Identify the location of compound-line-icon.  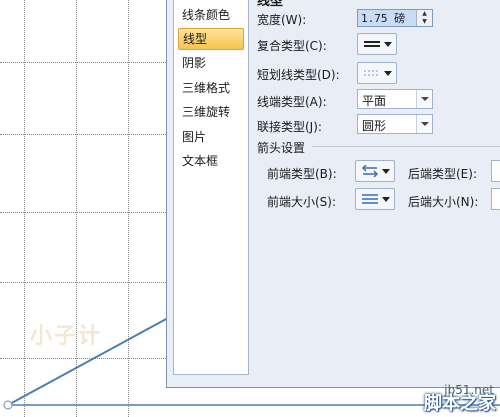
(372, 44).